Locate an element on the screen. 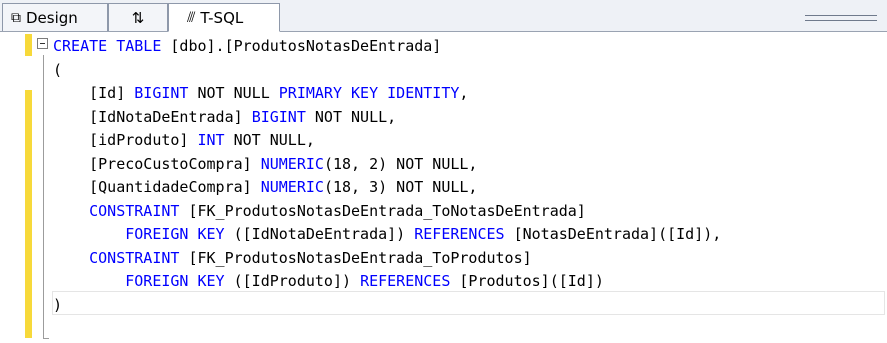 The width and height of the screenshot is (887, 343). code-token: CREATE is located at coordinates (80, 46).